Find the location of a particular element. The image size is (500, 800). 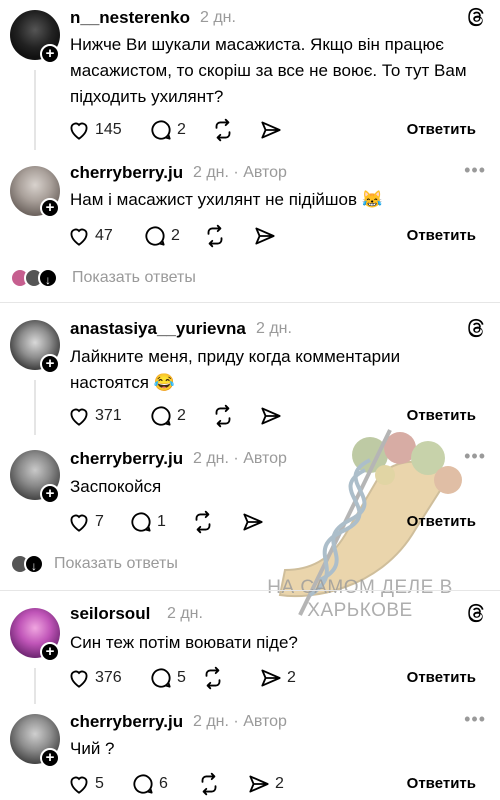

reply-count-button: 5 is located at coordinates (167, 678).